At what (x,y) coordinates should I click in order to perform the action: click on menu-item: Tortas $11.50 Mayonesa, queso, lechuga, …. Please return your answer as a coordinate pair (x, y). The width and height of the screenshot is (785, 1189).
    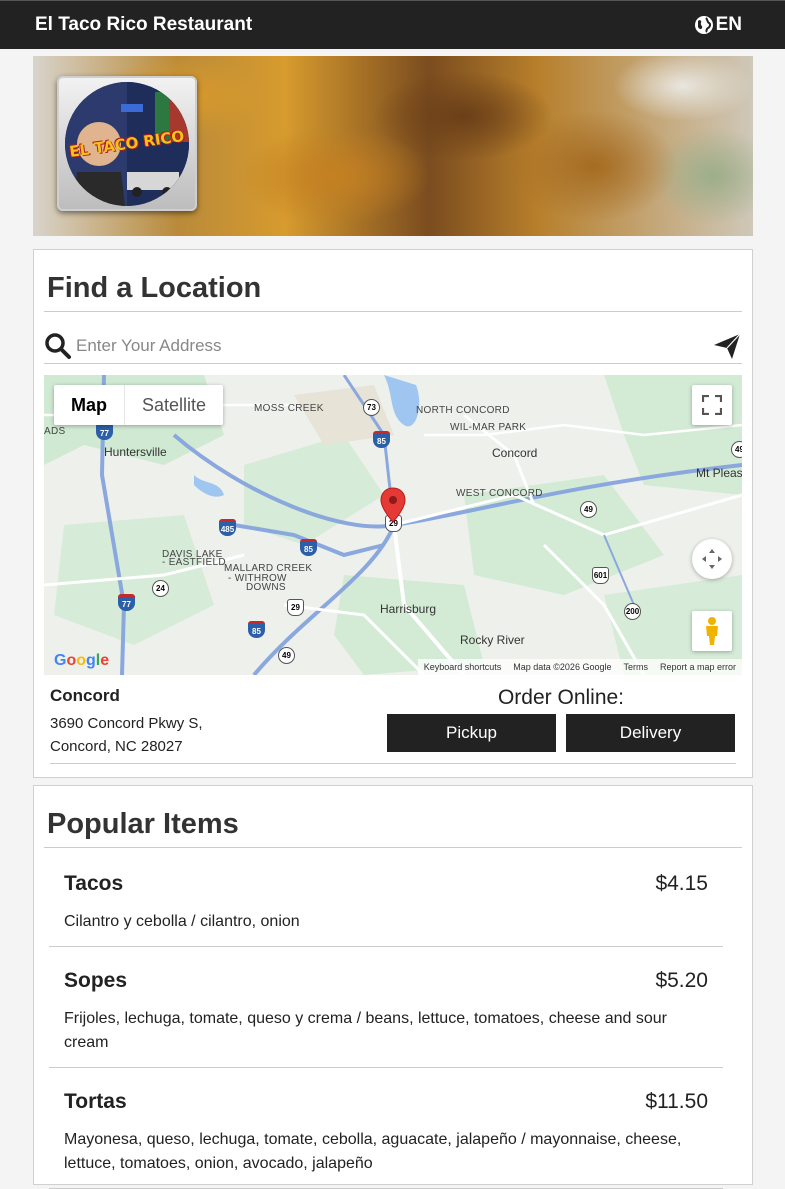
    Looking at the image, I should click on (386, 1128).